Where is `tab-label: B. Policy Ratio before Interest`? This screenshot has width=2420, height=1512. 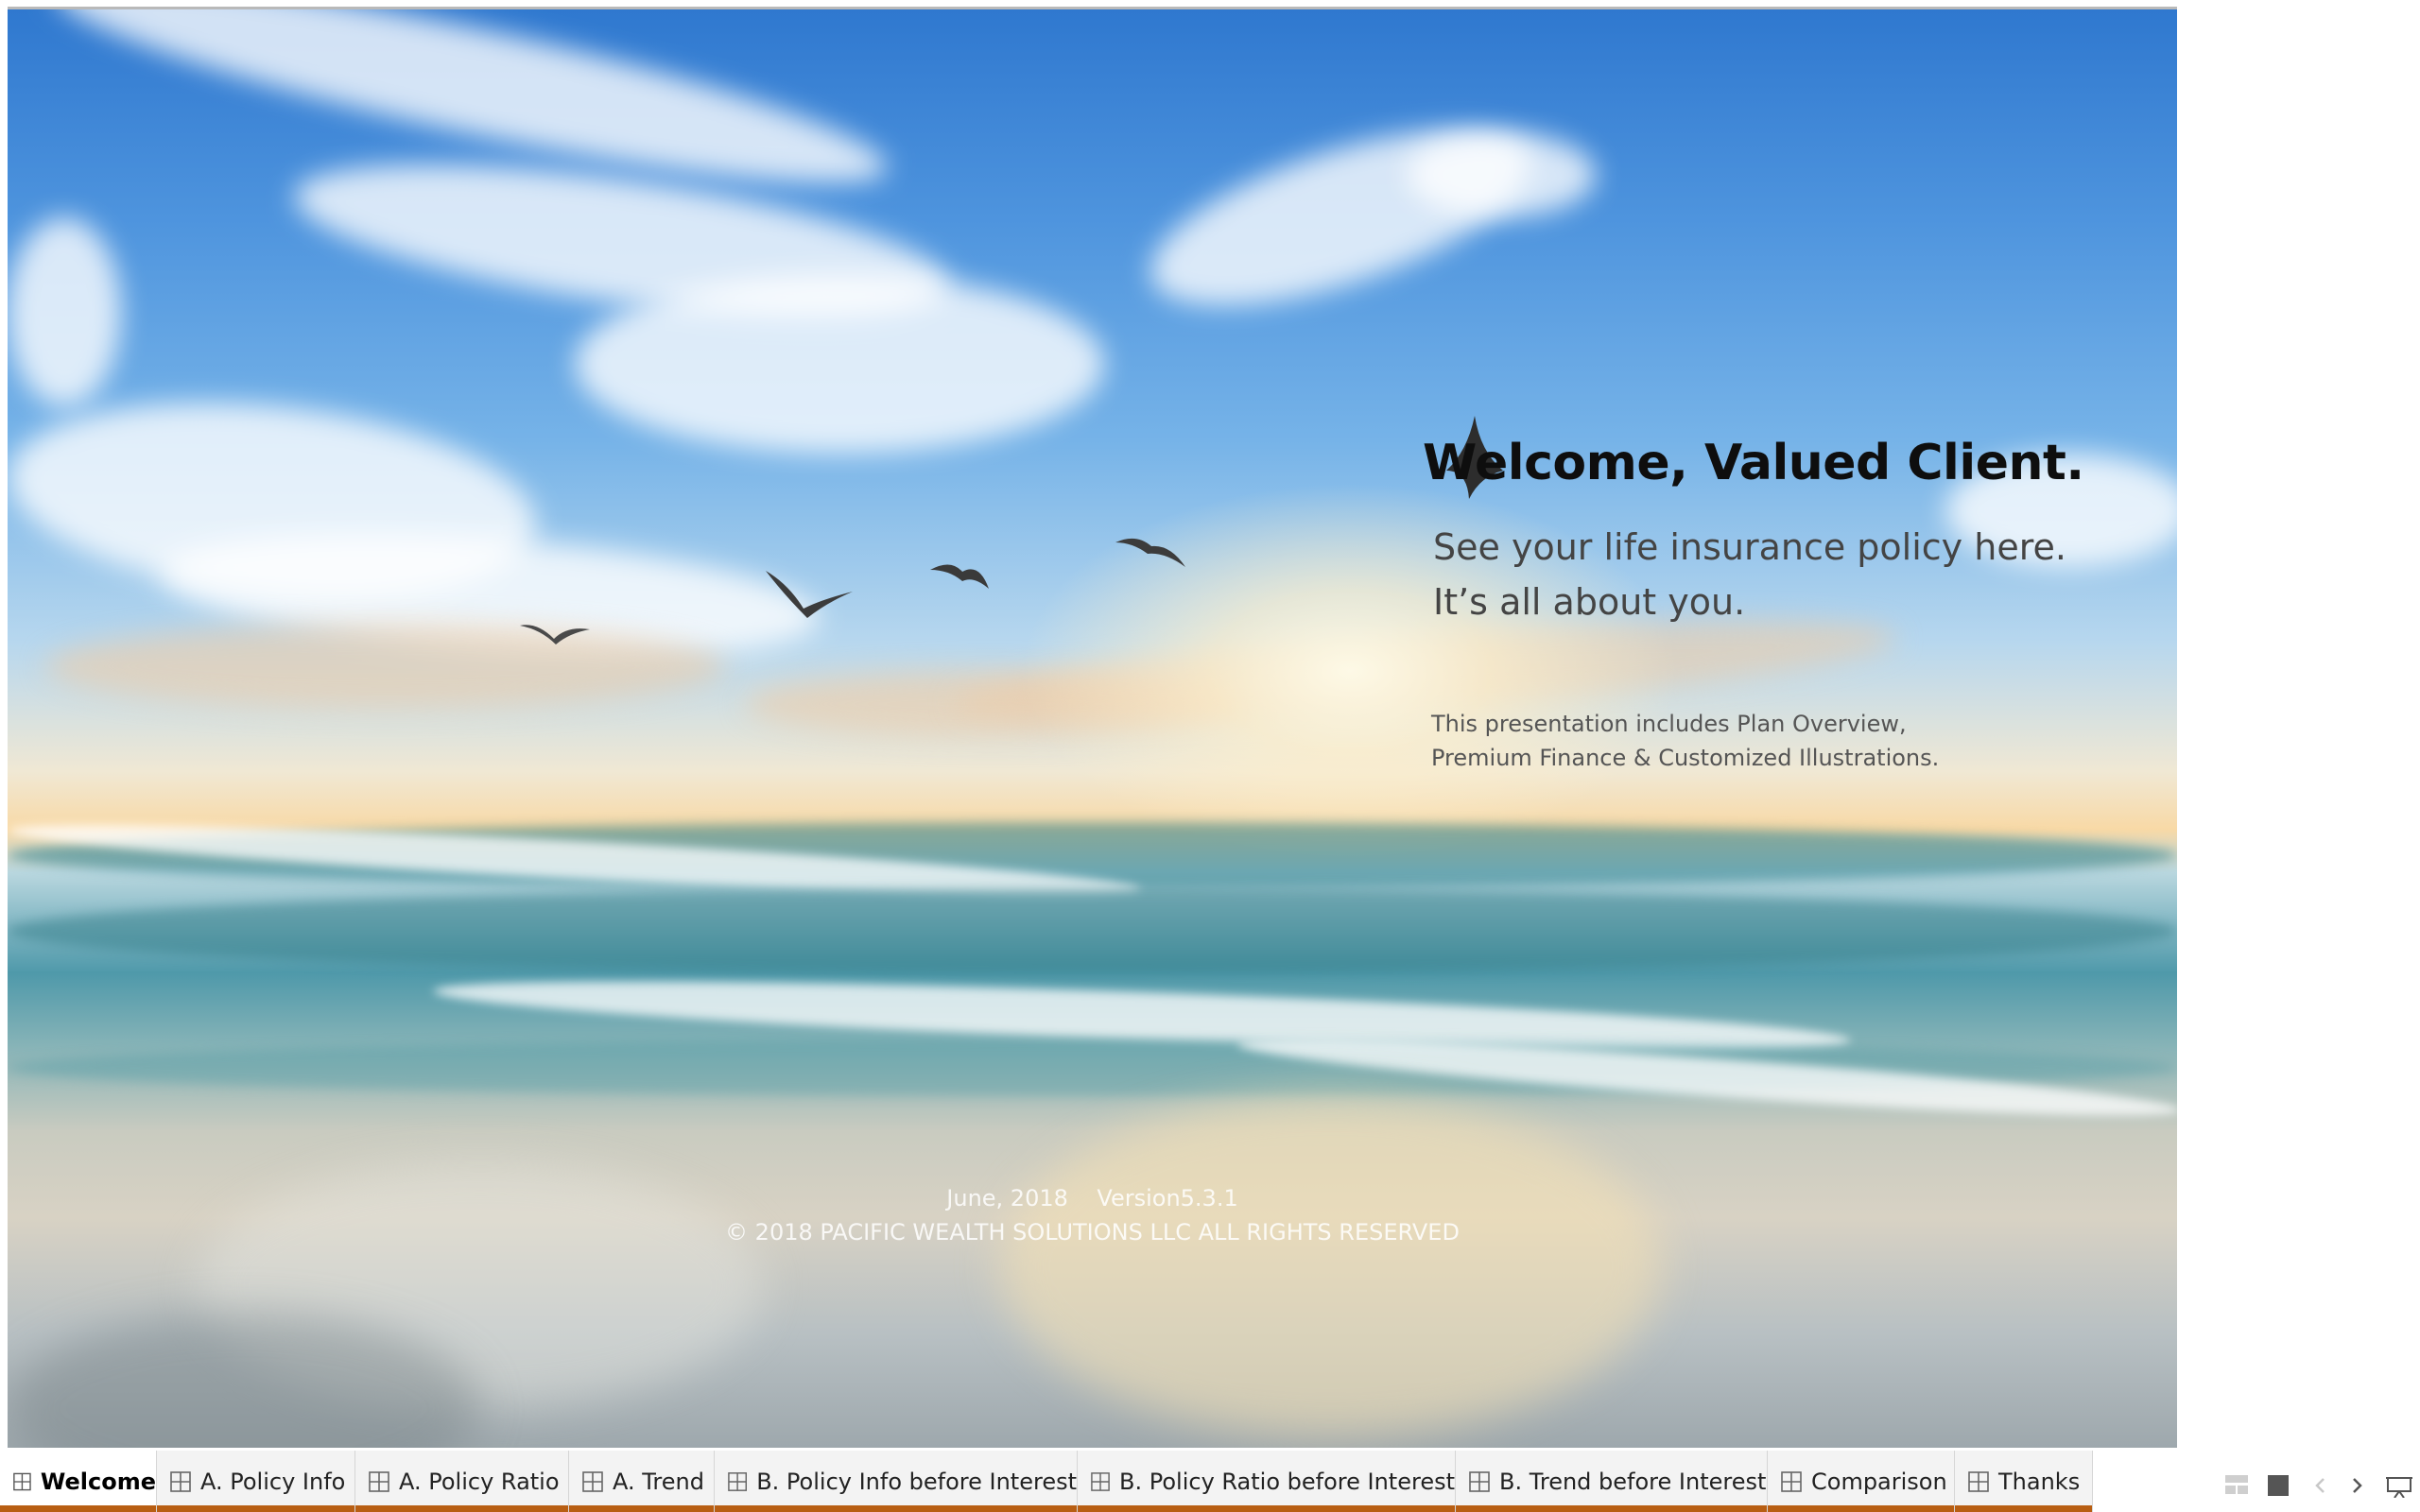 tab-label: B. Policy Ratio before Interest is located at coordinates (1287, 1481).